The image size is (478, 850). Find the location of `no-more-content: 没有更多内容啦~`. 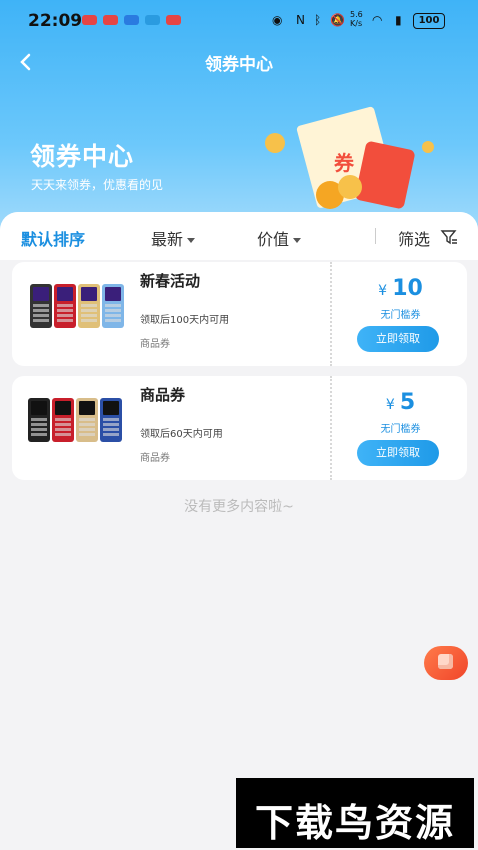

no-more-content: 没有更多内容啦~ is located at coordinates (239, 507).